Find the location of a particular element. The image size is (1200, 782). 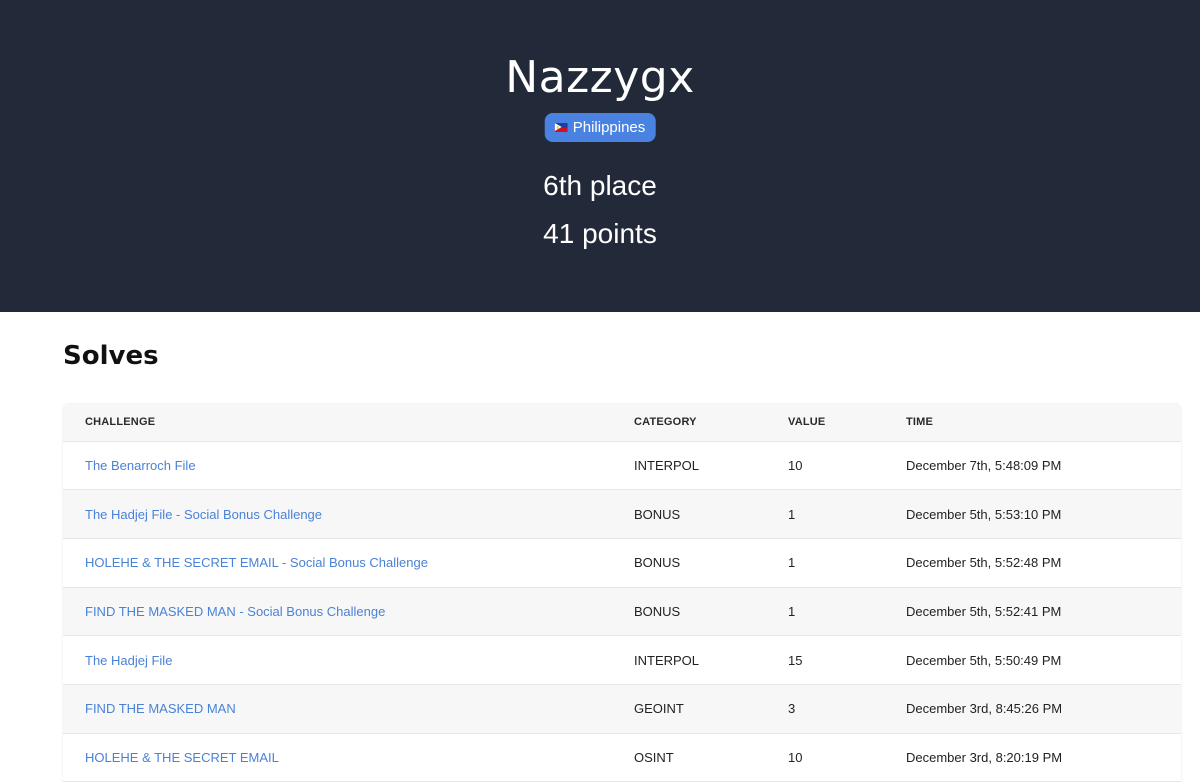

challenge-link: The Hadjej File is located at coordinates (128, 660).